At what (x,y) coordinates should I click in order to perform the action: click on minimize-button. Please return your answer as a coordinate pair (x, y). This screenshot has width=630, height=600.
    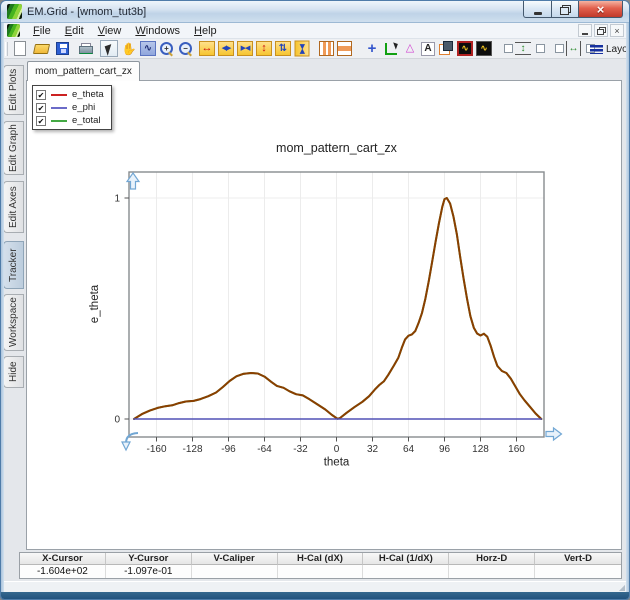
    Looking at the image, I should click on (537, 9).